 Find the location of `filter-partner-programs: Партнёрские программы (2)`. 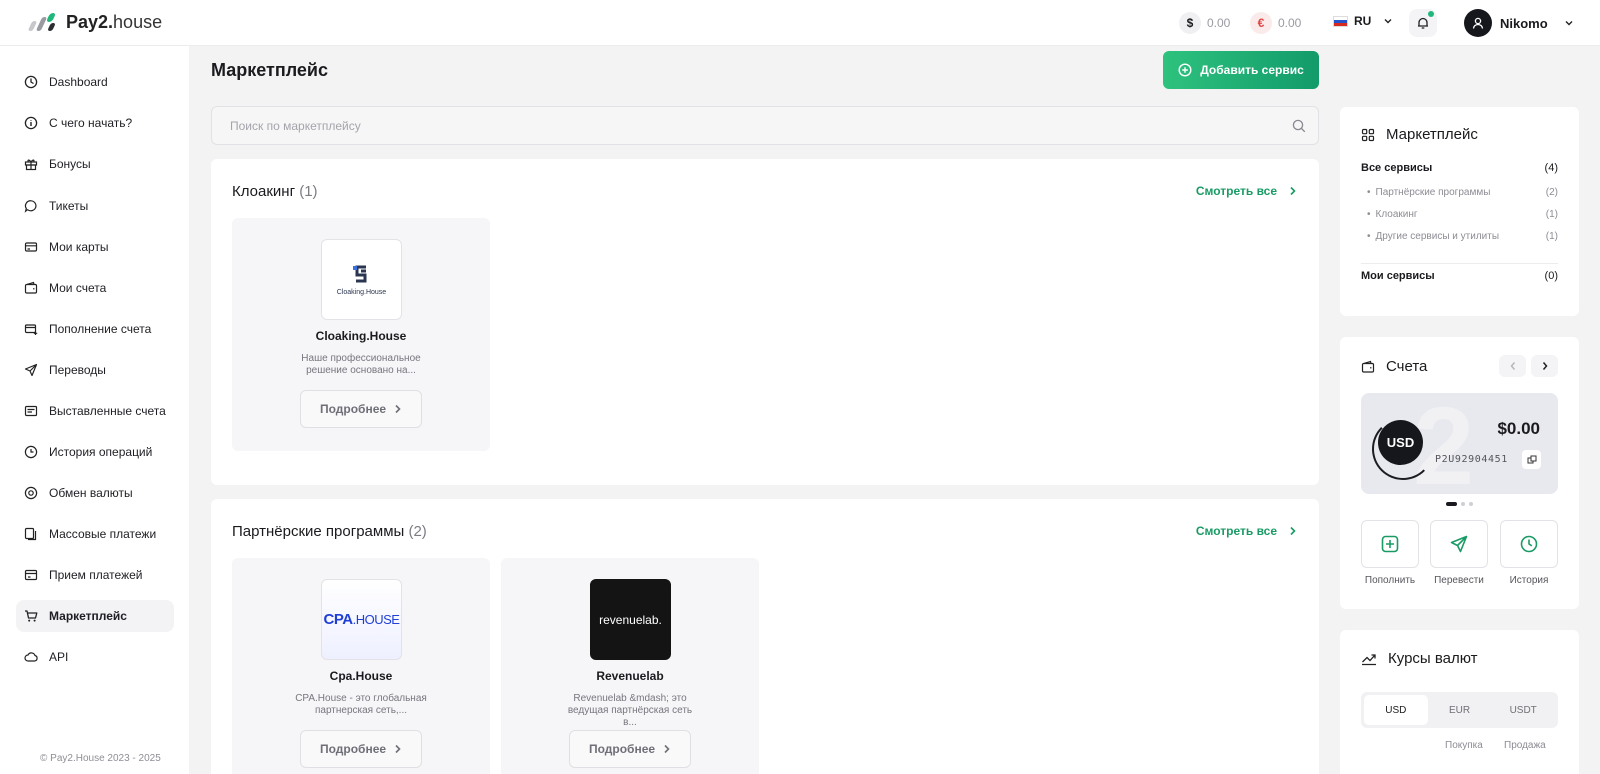

filter-partner-programs: Партнёрские программы (2) is located at coordinates (1459, 192).